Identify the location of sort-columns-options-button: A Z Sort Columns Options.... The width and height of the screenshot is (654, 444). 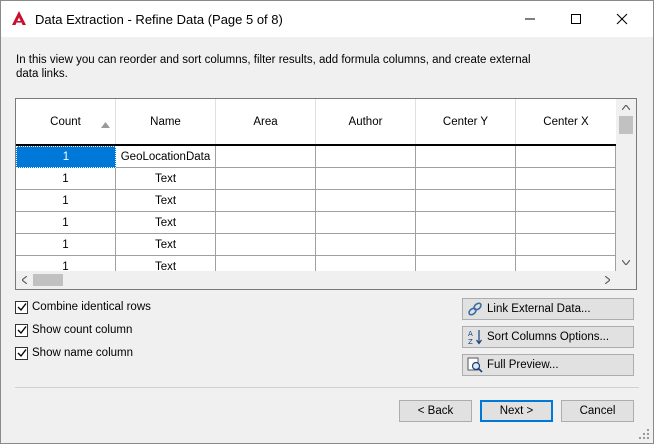
(548, 337).